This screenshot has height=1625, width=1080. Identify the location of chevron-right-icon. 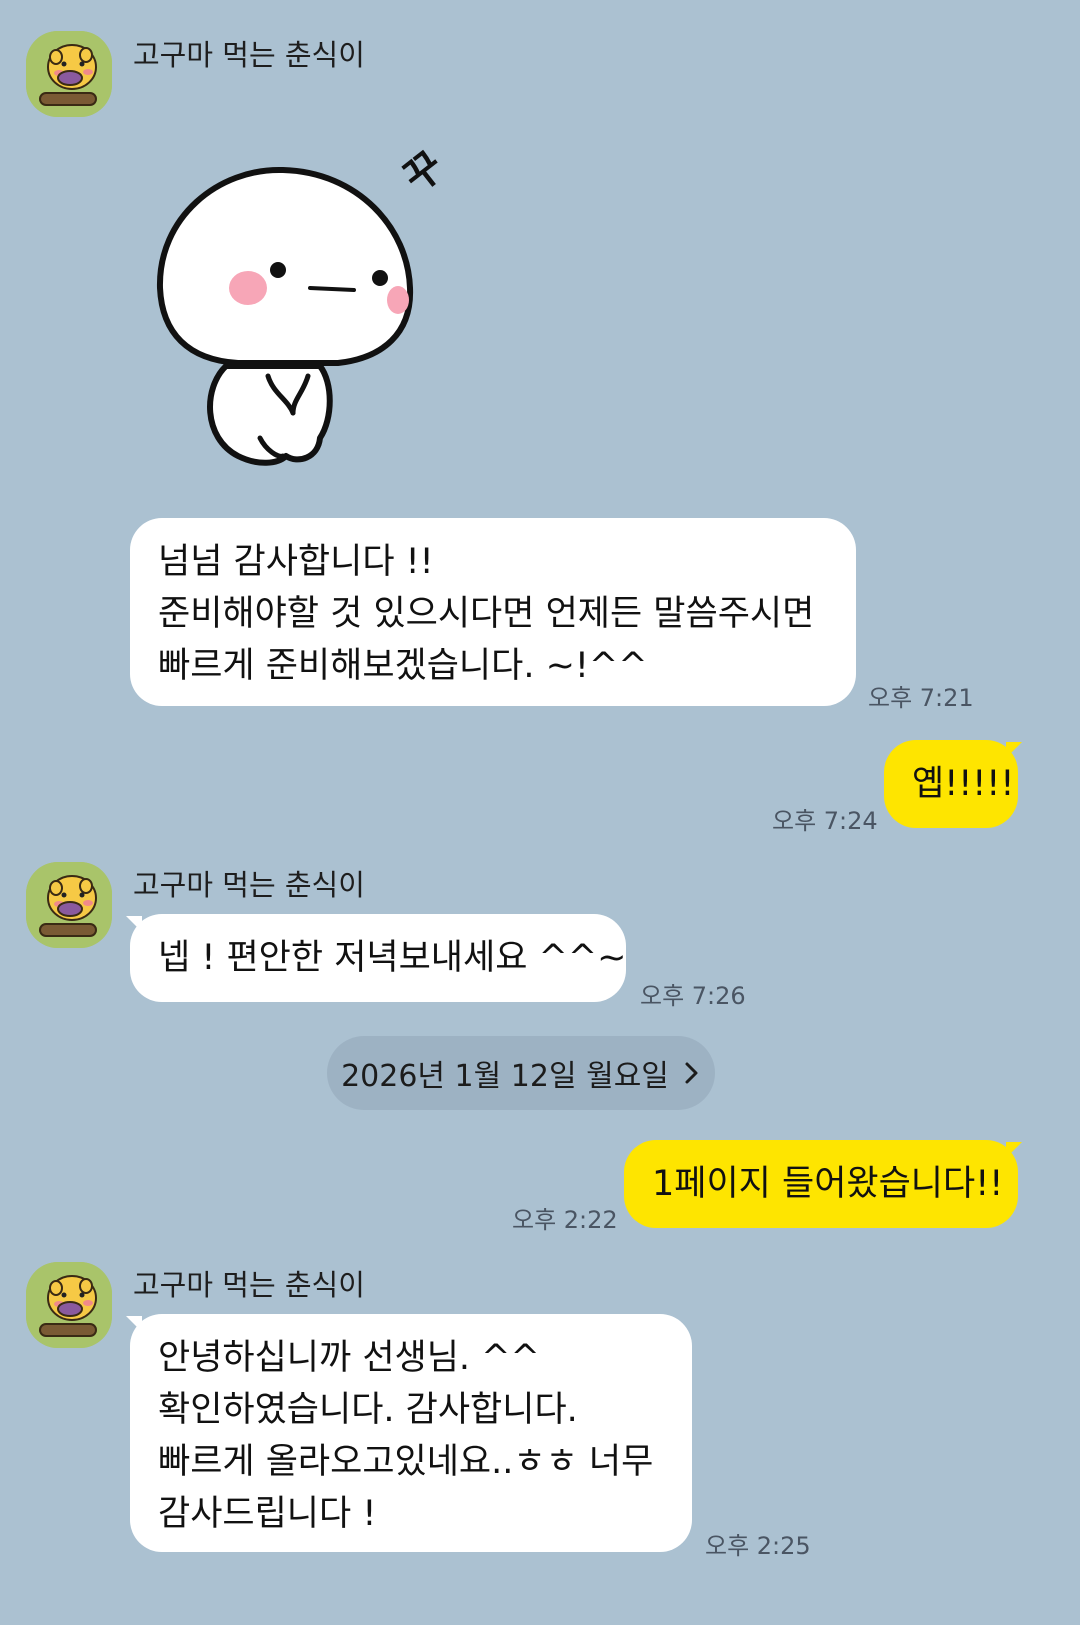
(691, 1073).